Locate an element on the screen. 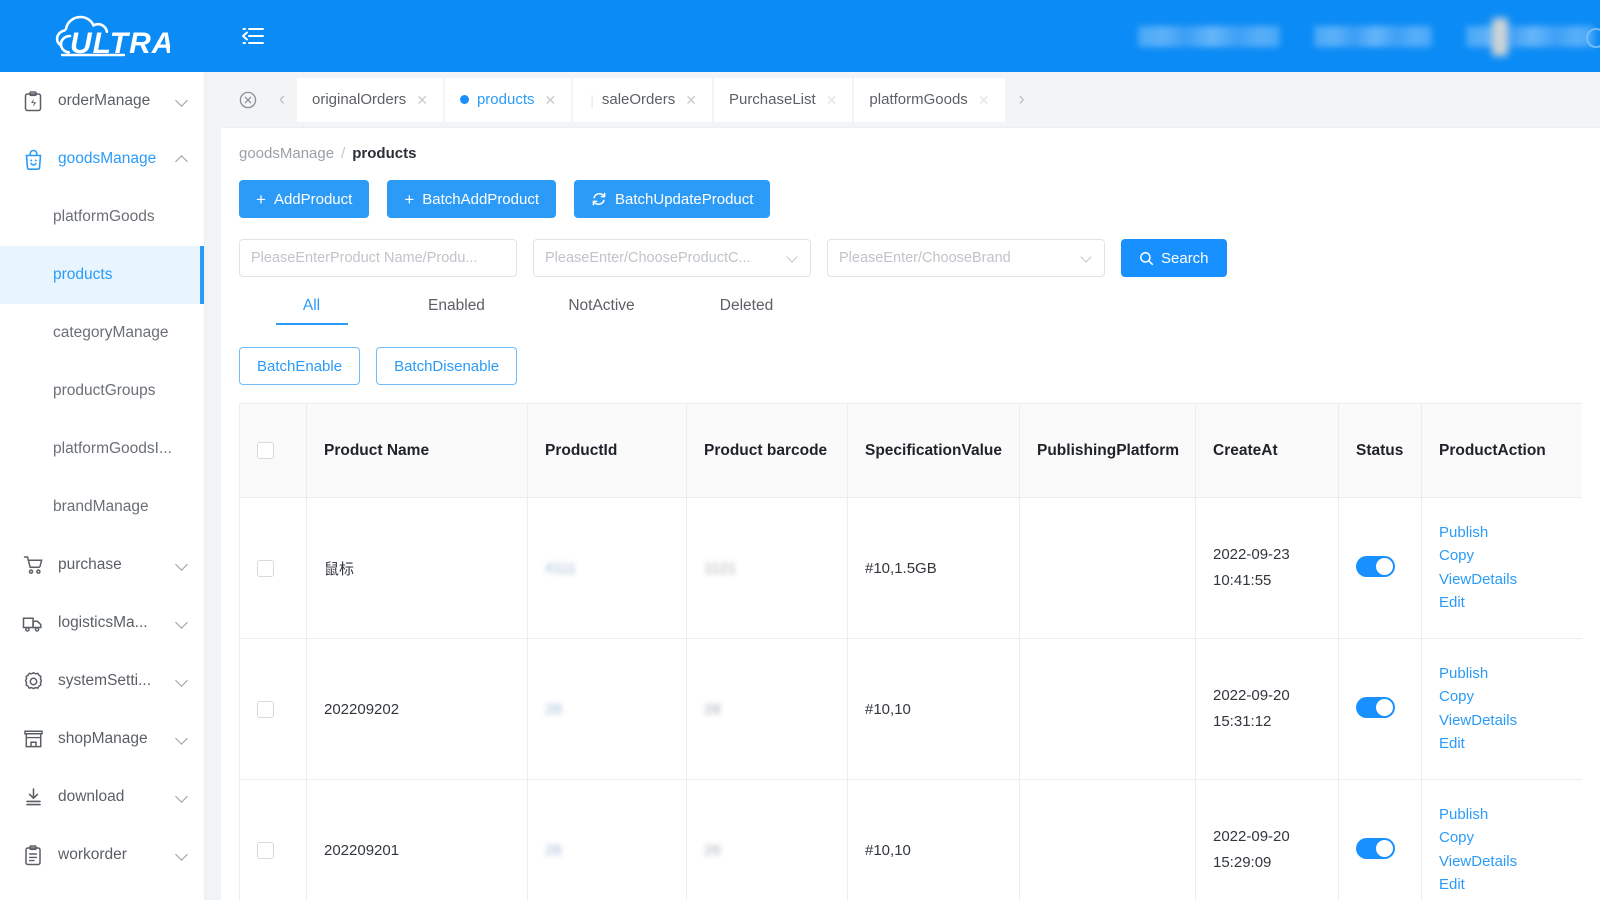  search-input is located at coordinates (378, 258).